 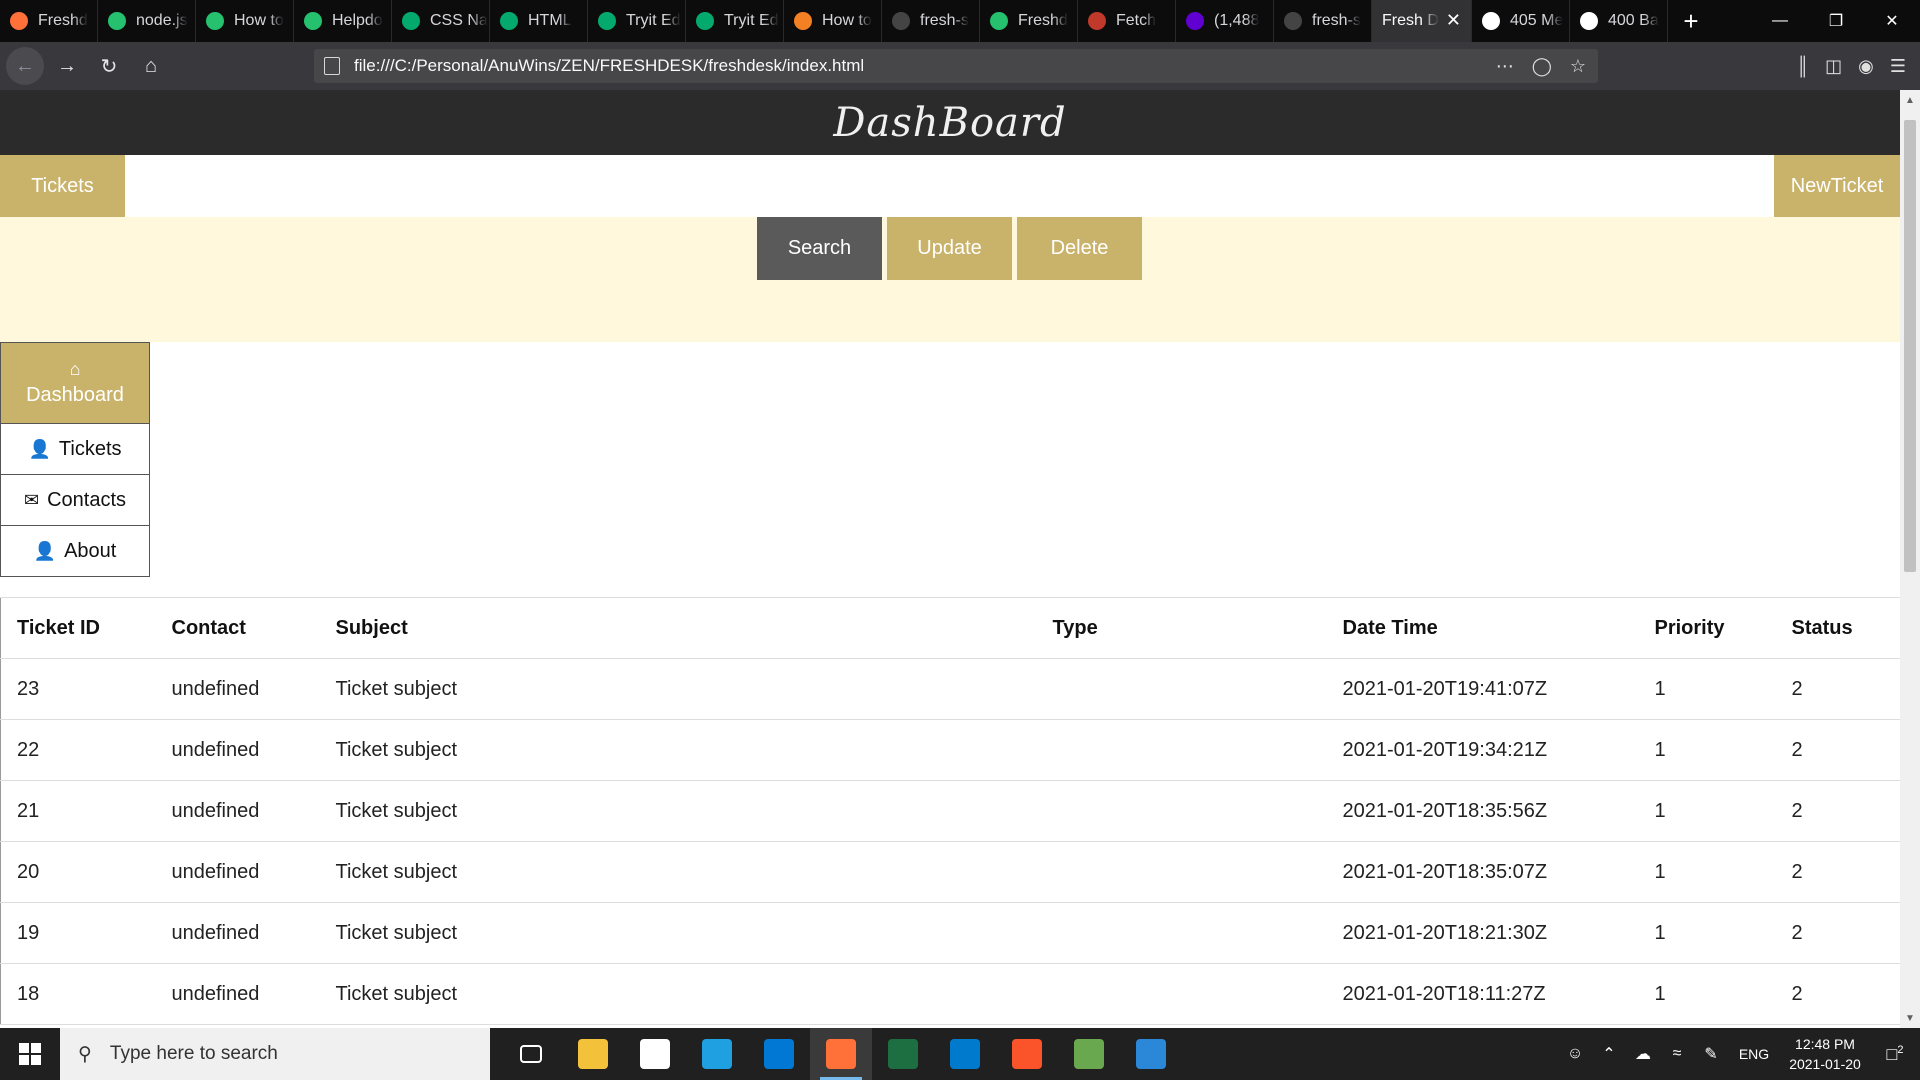 I want to click on table-cell: 21, so click(x=78, y=811).